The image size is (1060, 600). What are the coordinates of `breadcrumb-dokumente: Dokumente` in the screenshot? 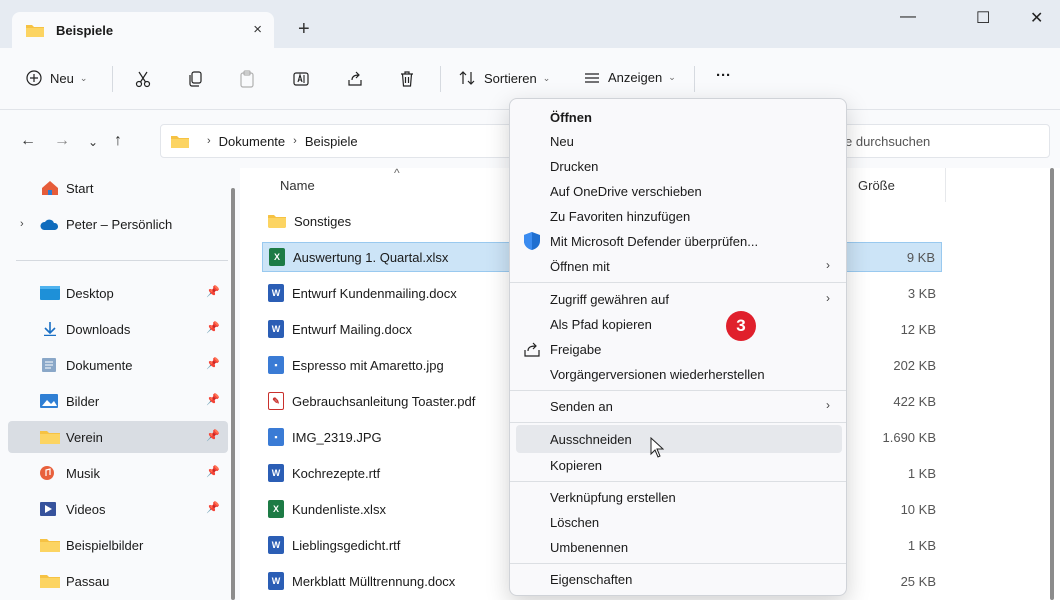 It's located at (252, 141).